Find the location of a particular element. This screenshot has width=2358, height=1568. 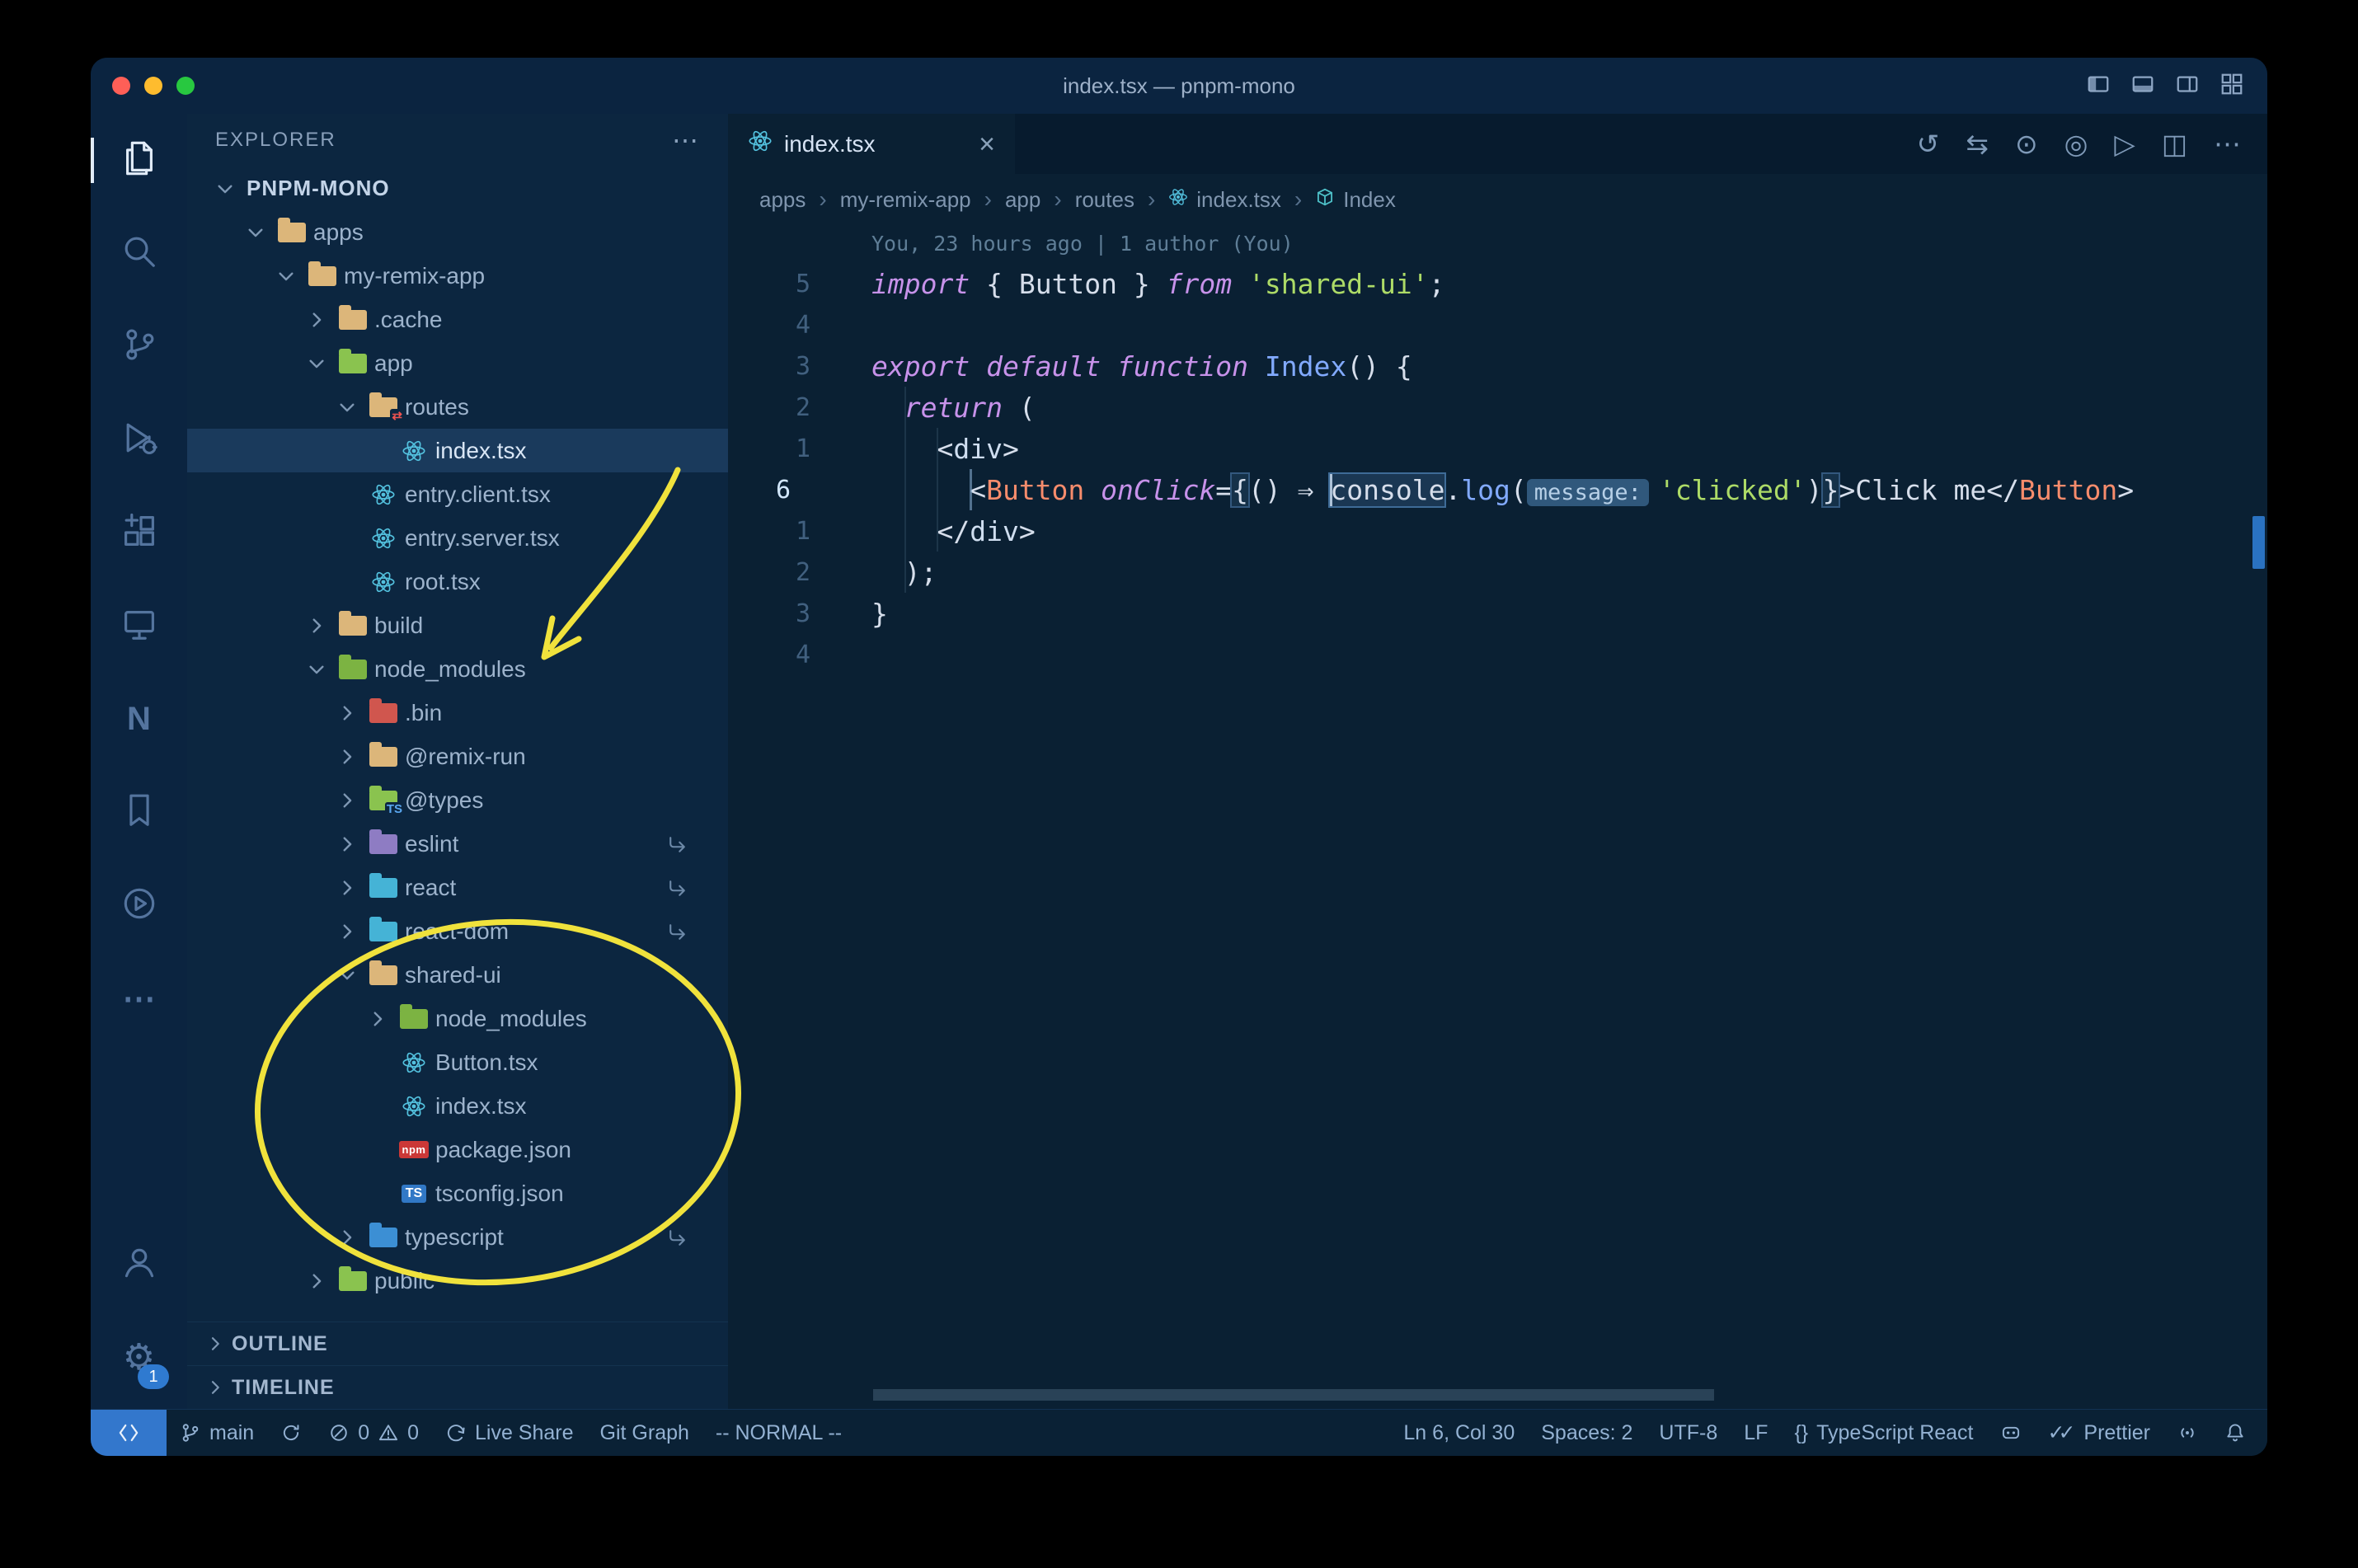

status-copilot is located at coordinates (2011, 1433).